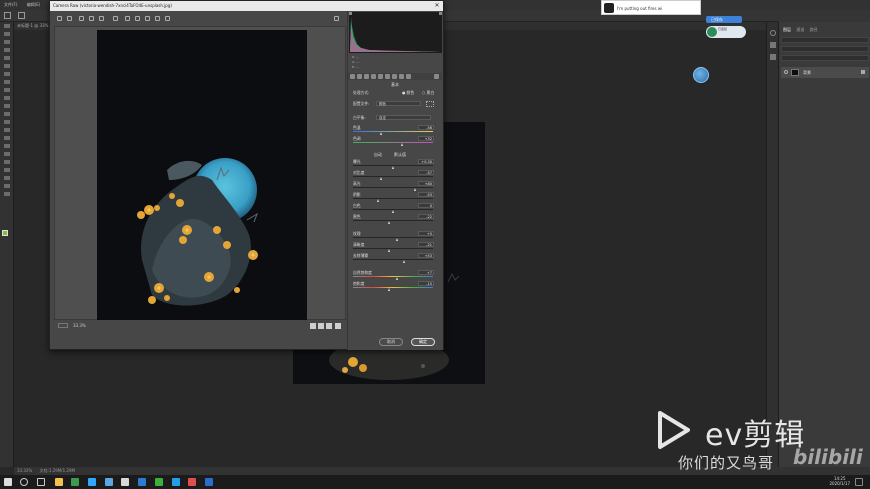 Image resolution: width=870 pixels, height=489 pixels. I want to click on blur-tool-icon, so click(7, 131).